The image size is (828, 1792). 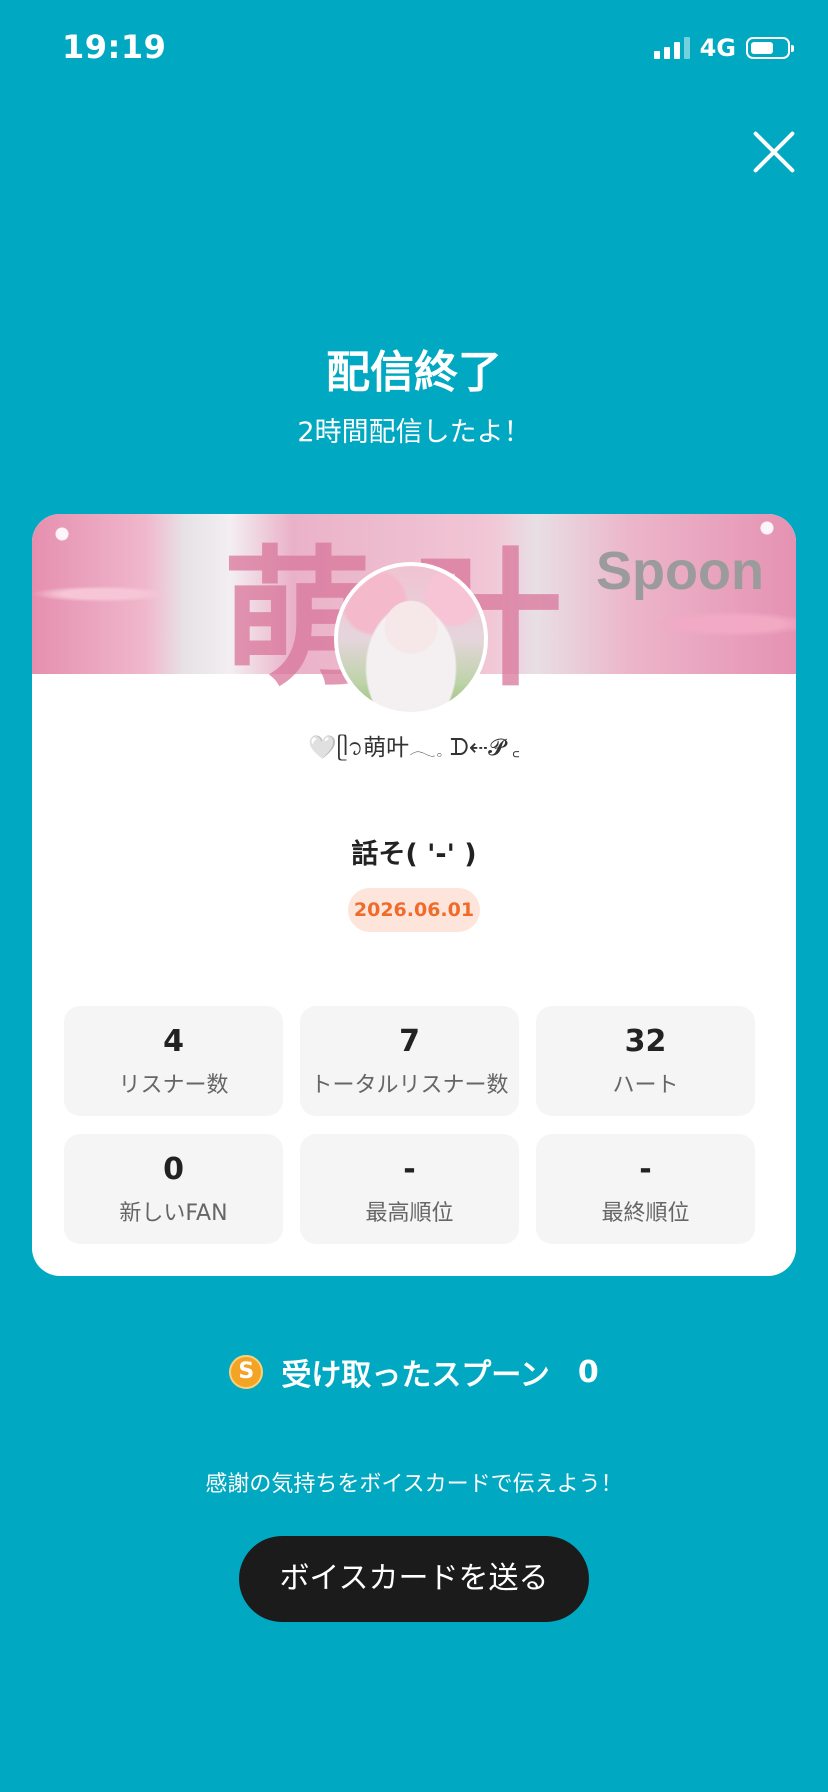 I want to click on stat-value: 4, so click(x=173, y=1041).